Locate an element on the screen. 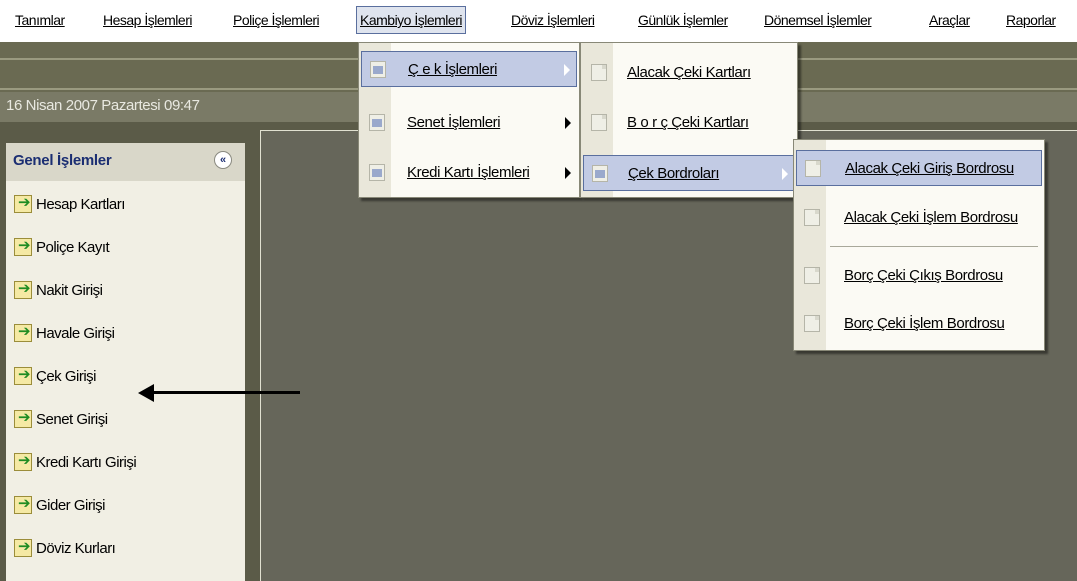 The width and height of the screenshot is (1077, 581). task-label: Çek Girişi is located at coordinates (66, 376).